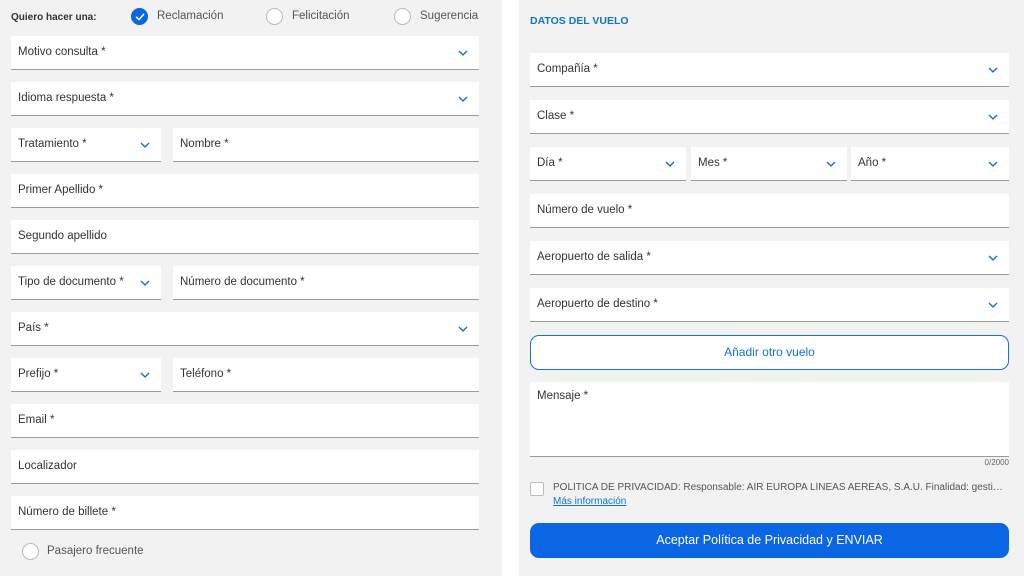  What do you see at coordinates (36, 420) in the screenshot?
I see `field-label: Email *` at bounding box center [36, 420].